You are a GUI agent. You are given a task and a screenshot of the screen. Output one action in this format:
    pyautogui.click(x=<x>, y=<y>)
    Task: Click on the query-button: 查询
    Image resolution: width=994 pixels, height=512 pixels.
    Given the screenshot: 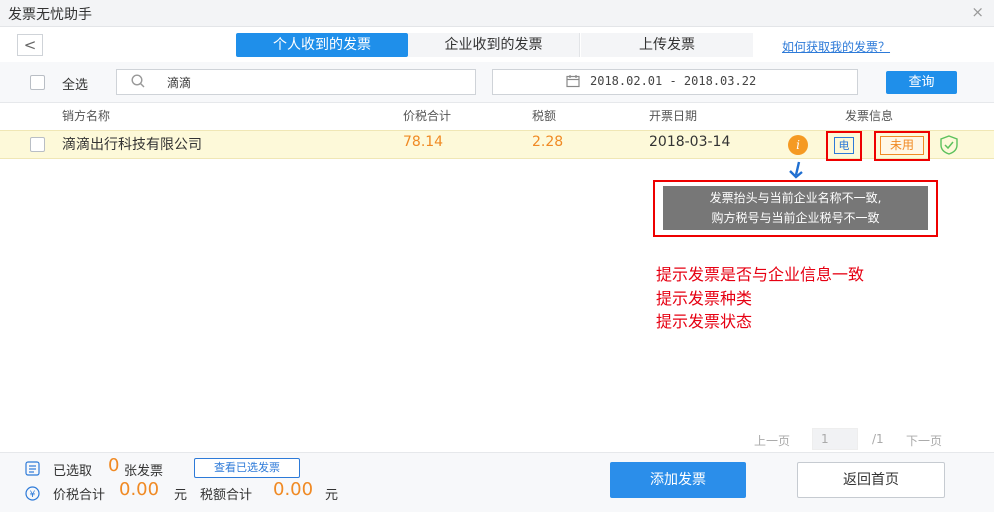 What is the action you would take?
    pyautogui.click(x=921, y=82)
    